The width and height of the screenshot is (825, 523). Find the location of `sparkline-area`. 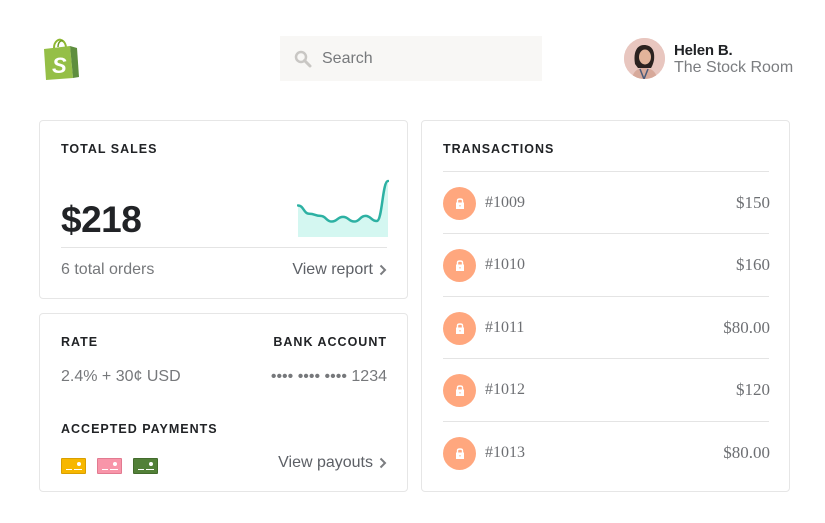

sparkline-area is located at coordinates (343, 209).